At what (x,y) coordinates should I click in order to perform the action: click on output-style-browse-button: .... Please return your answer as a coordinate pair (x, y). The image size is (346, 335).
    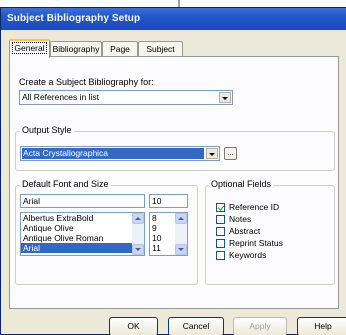
    Looking at the image, I should click on (230, 153).